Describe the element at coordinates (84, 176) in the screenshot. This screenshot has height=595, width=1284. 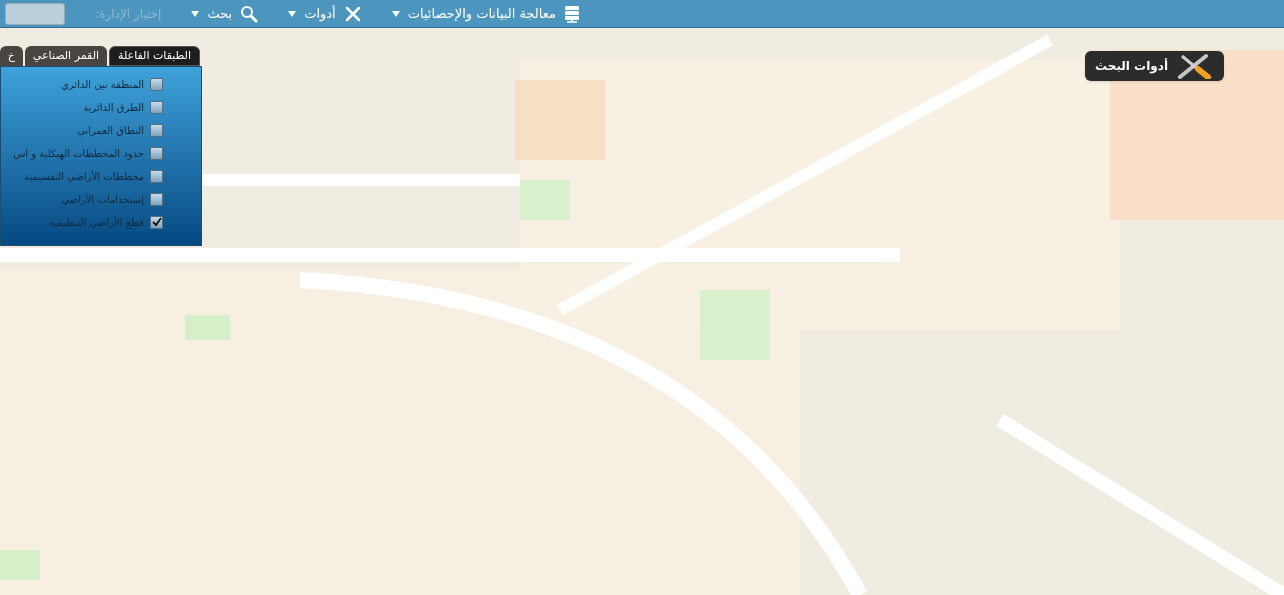
I see `layer-label: مخططات الأراضي التقسيمية` at that location.